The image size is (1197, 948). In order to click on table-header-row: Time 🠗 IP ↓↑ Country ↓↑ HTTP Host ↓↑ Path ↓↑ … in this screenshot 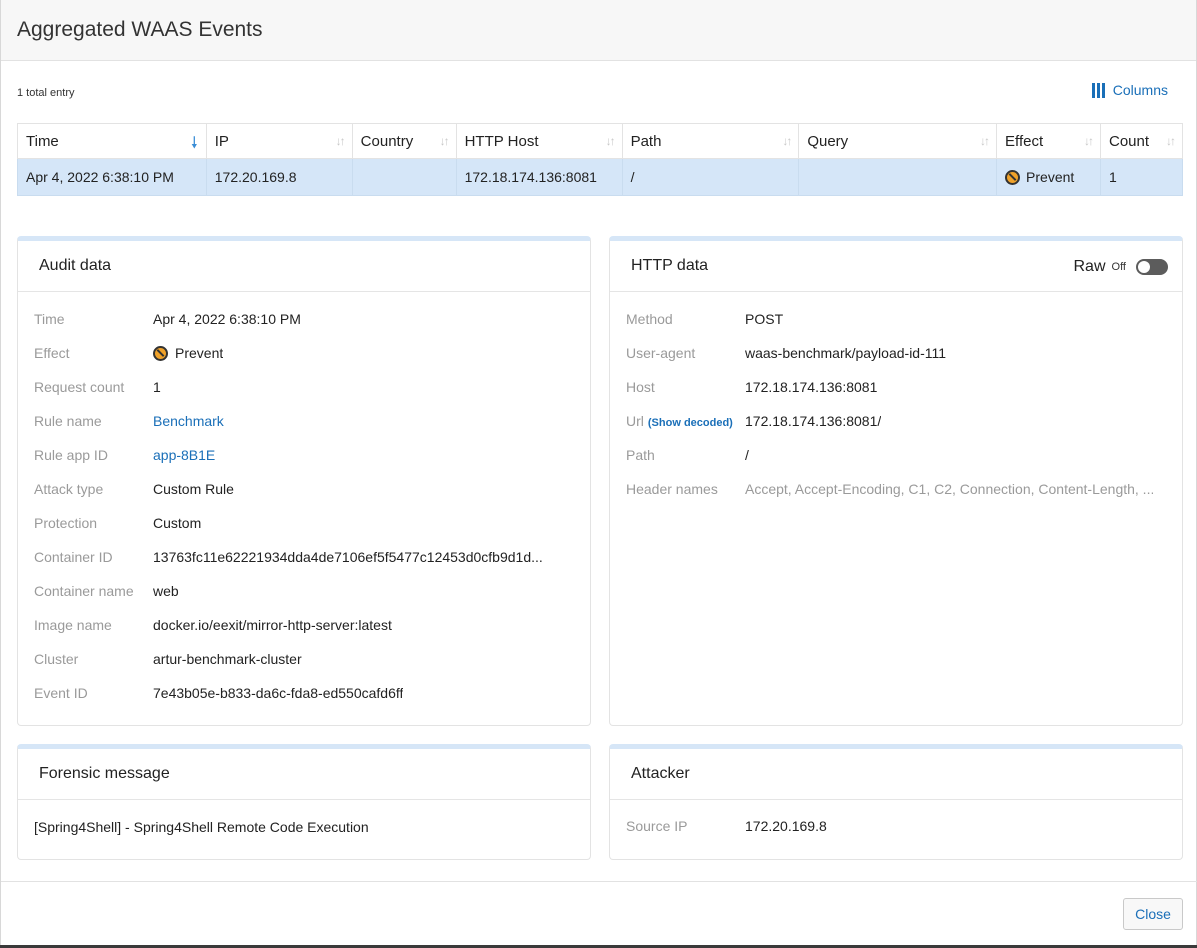, I will do `click(600, 141)`.